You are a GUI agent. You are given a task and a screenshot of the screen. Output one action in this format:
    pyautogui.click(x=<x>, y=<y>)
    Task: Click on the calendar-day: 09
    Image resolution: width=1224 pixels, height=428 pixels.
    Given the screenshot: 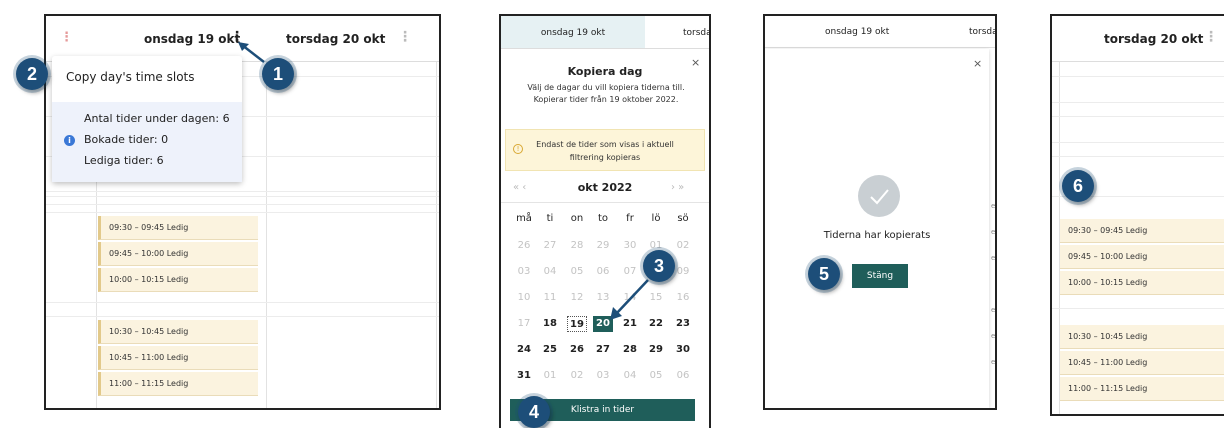 What is the action you would take?
    pyautogui.click(x=683, y=271)
    